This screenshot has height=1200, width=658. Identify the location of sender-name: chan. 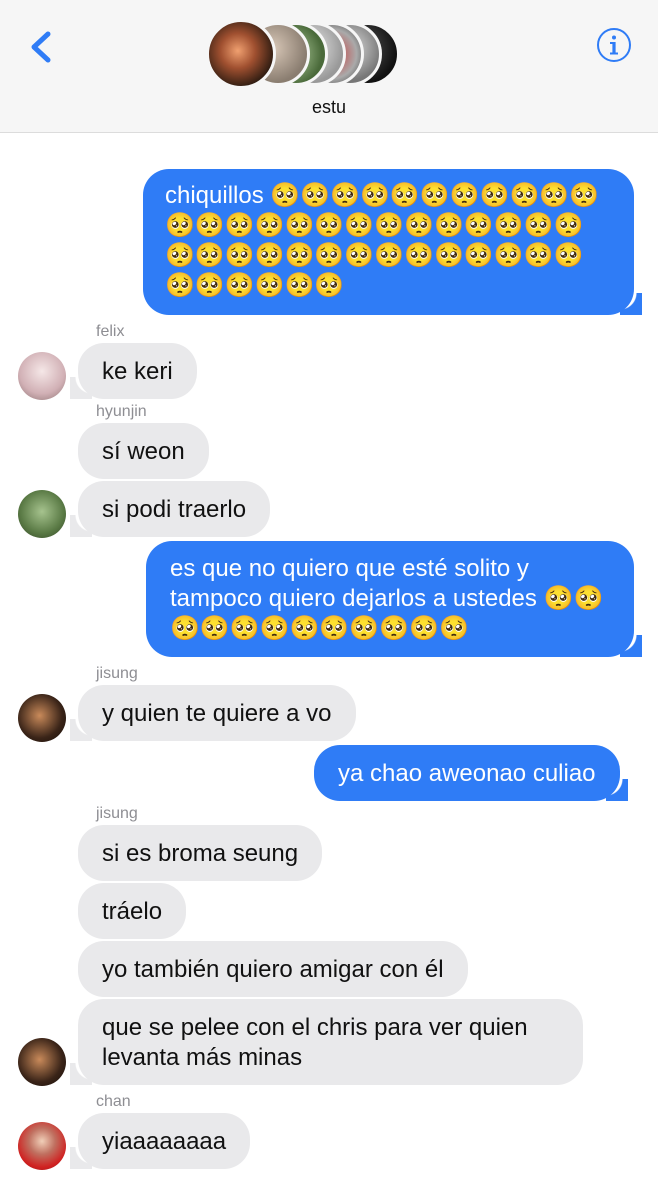
(113, 1101).